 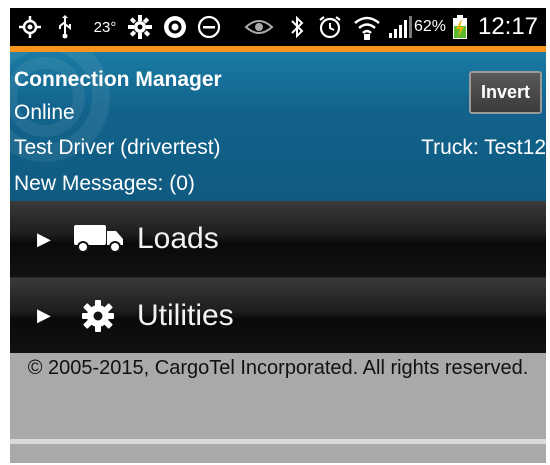 I want to click on bluetooth-icon, so click(x=297, y=27).